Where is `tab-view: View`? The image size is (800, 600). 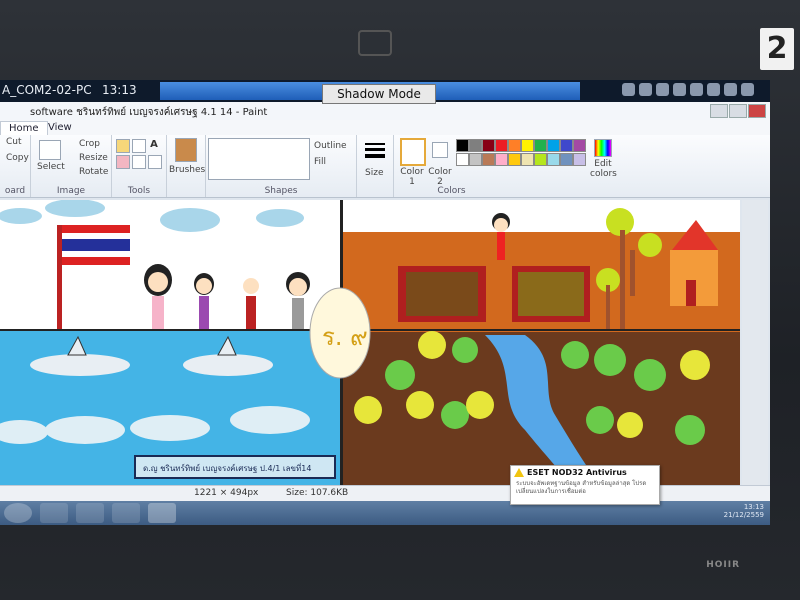 tab-view: View is located at coordinates (60, 128).